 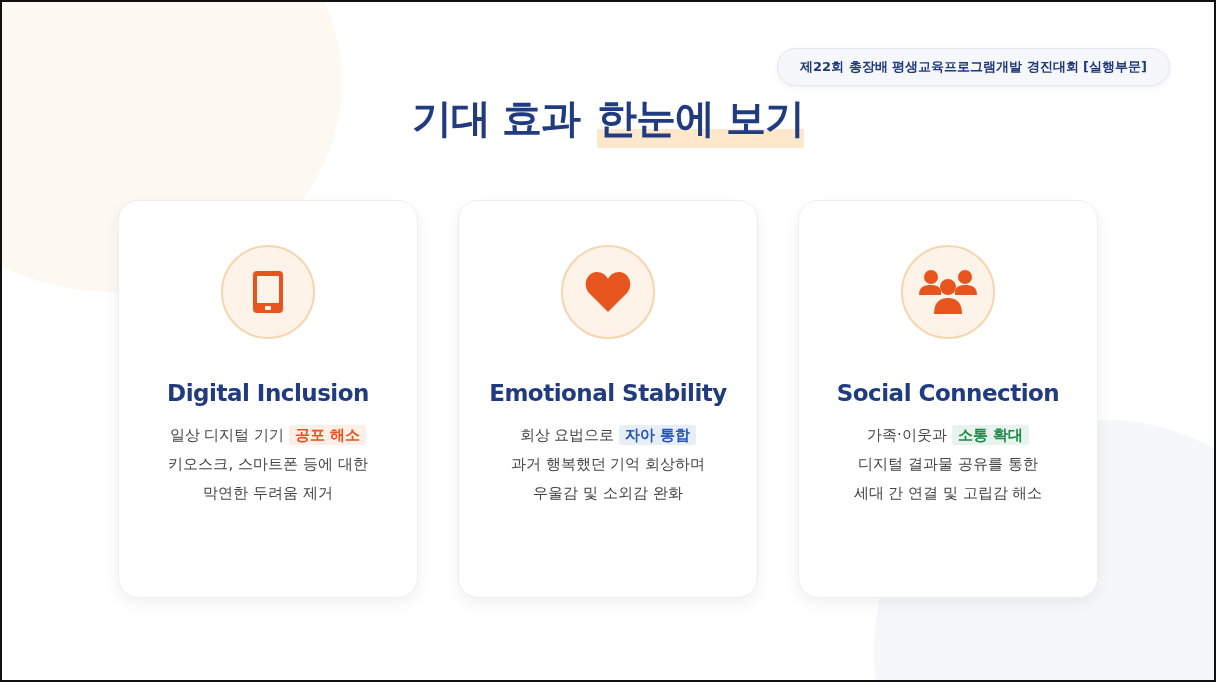 What do you see at coordinates (658, 434) in the screenshot?
I see `highlight-tag: 자아 통합` at bounding box center [658, 434].